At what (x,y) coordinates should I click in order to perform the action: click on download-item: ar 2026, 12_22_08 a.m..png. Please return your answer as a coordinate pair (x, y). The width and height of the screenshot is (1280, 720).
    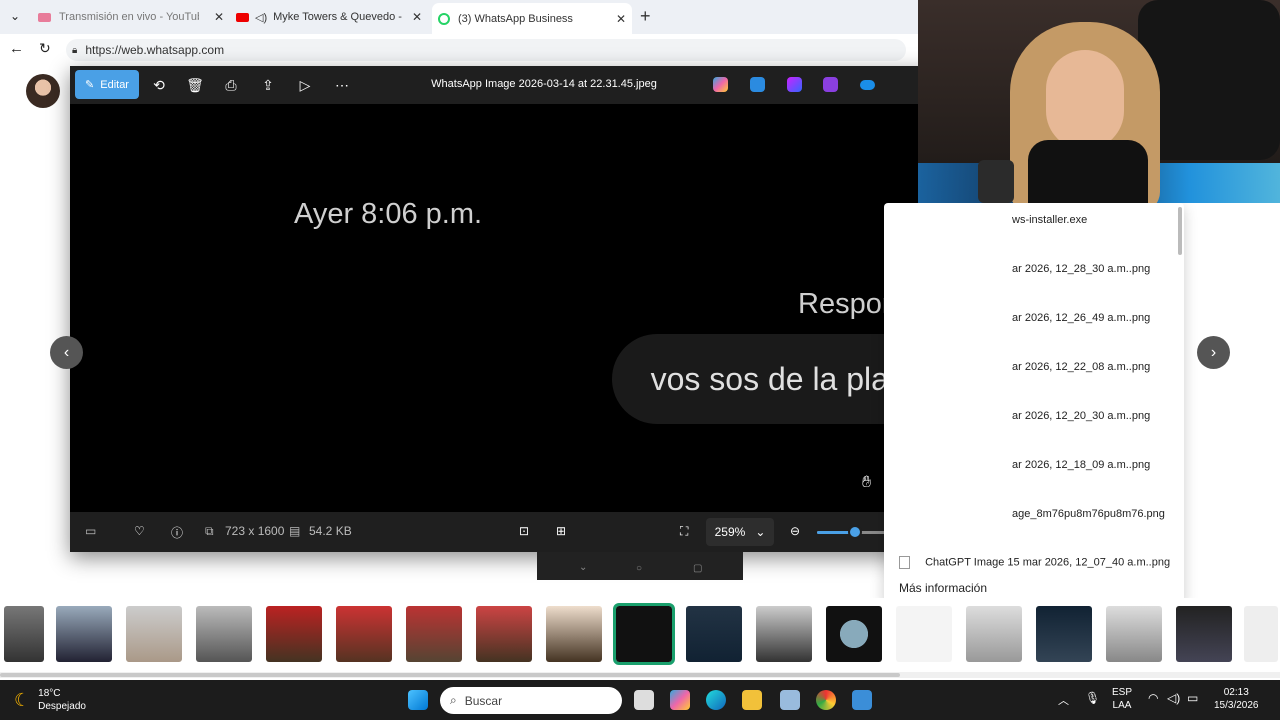
    Looking at the image, I should click on (1081, 367).